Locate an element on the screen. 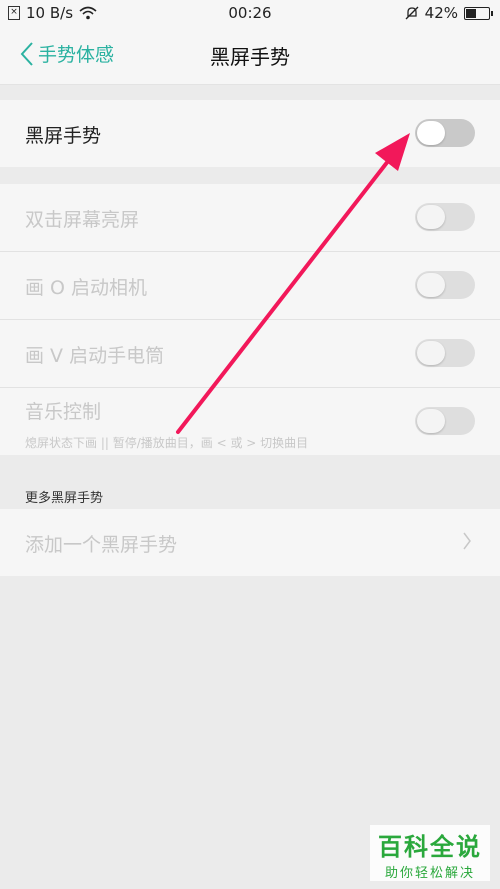 This screenshot has width=500, height=889. main-toggle-group: 黑屏手势 is located at coordinates (250, 133).